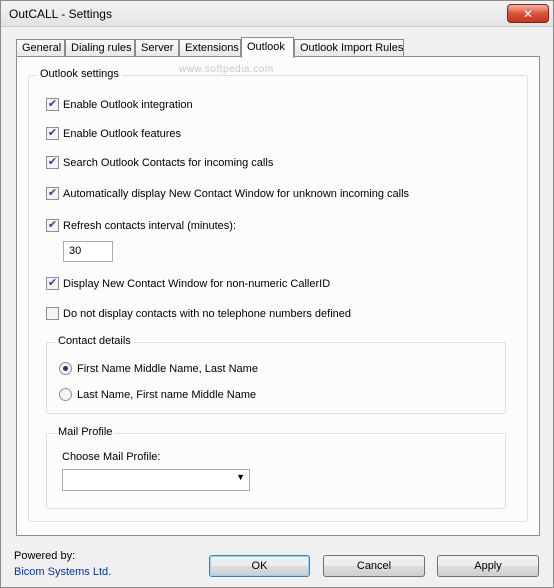  Describe the element at coordinates (122, 133) in the screenshot. I see `option-label: Enable Outlook features` at that location.